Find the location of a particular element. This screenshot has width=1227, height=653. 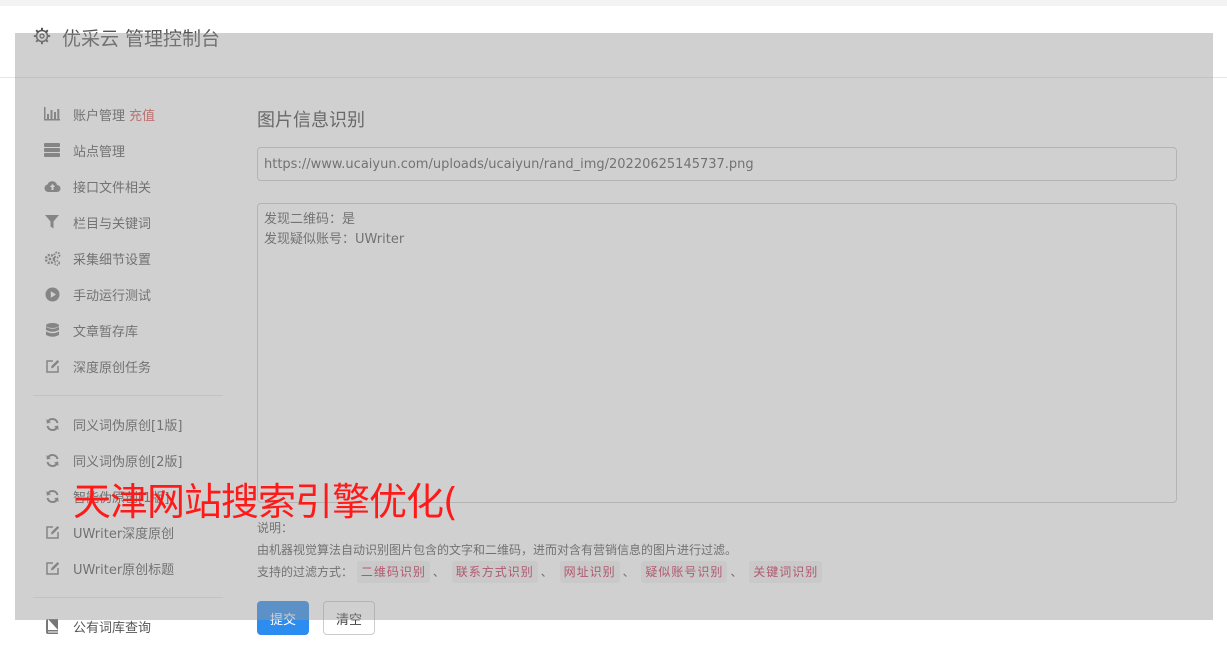

watermark-text: 天津网站搜索引擎优化( is located at coordinates (265, 502).